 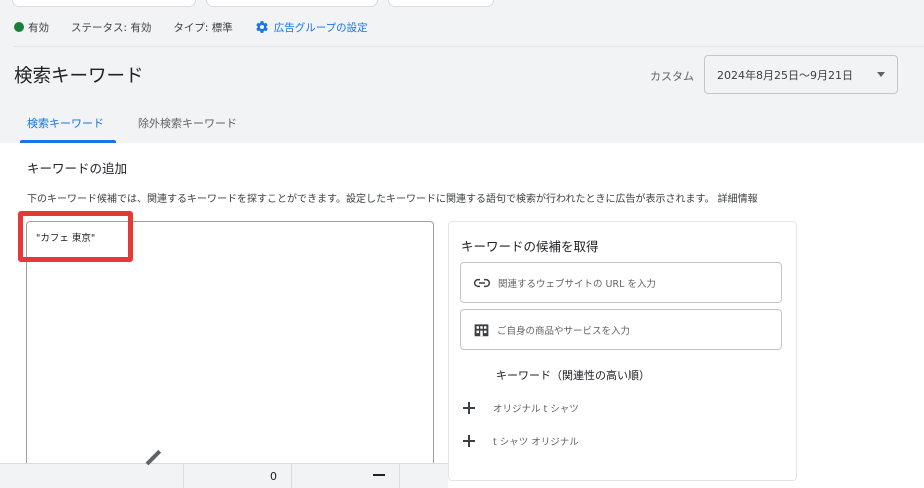 I want to click on suggestion-item: オリジナル t シャツ, so click(x=521, y=408).